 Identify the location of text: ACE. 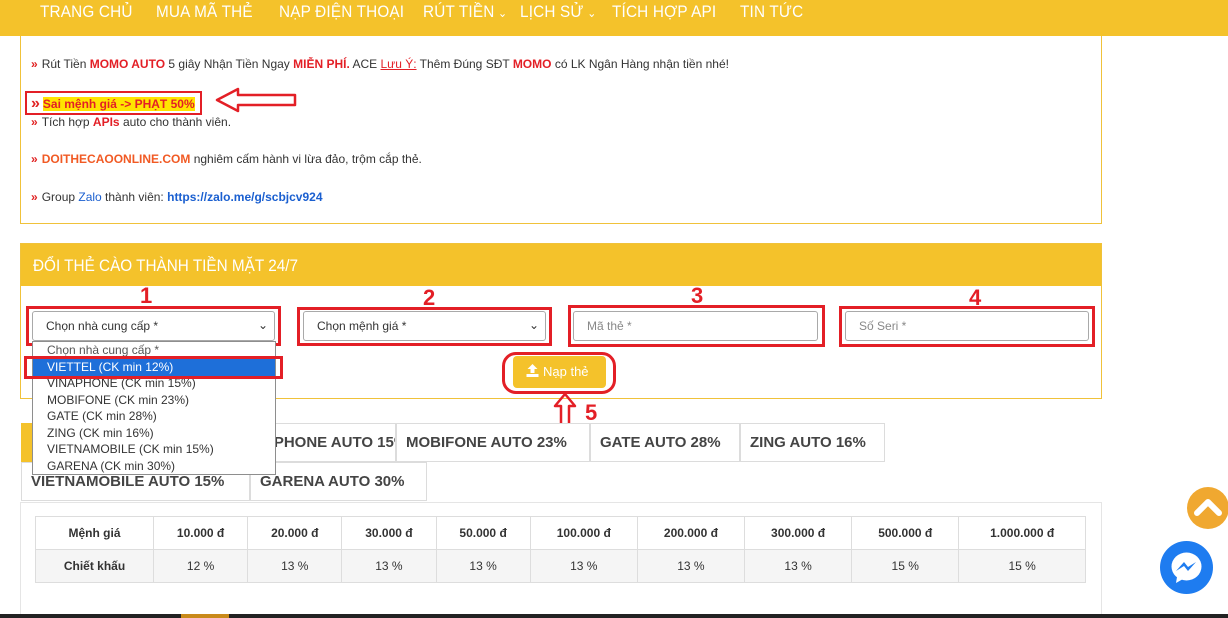
(365, 64).